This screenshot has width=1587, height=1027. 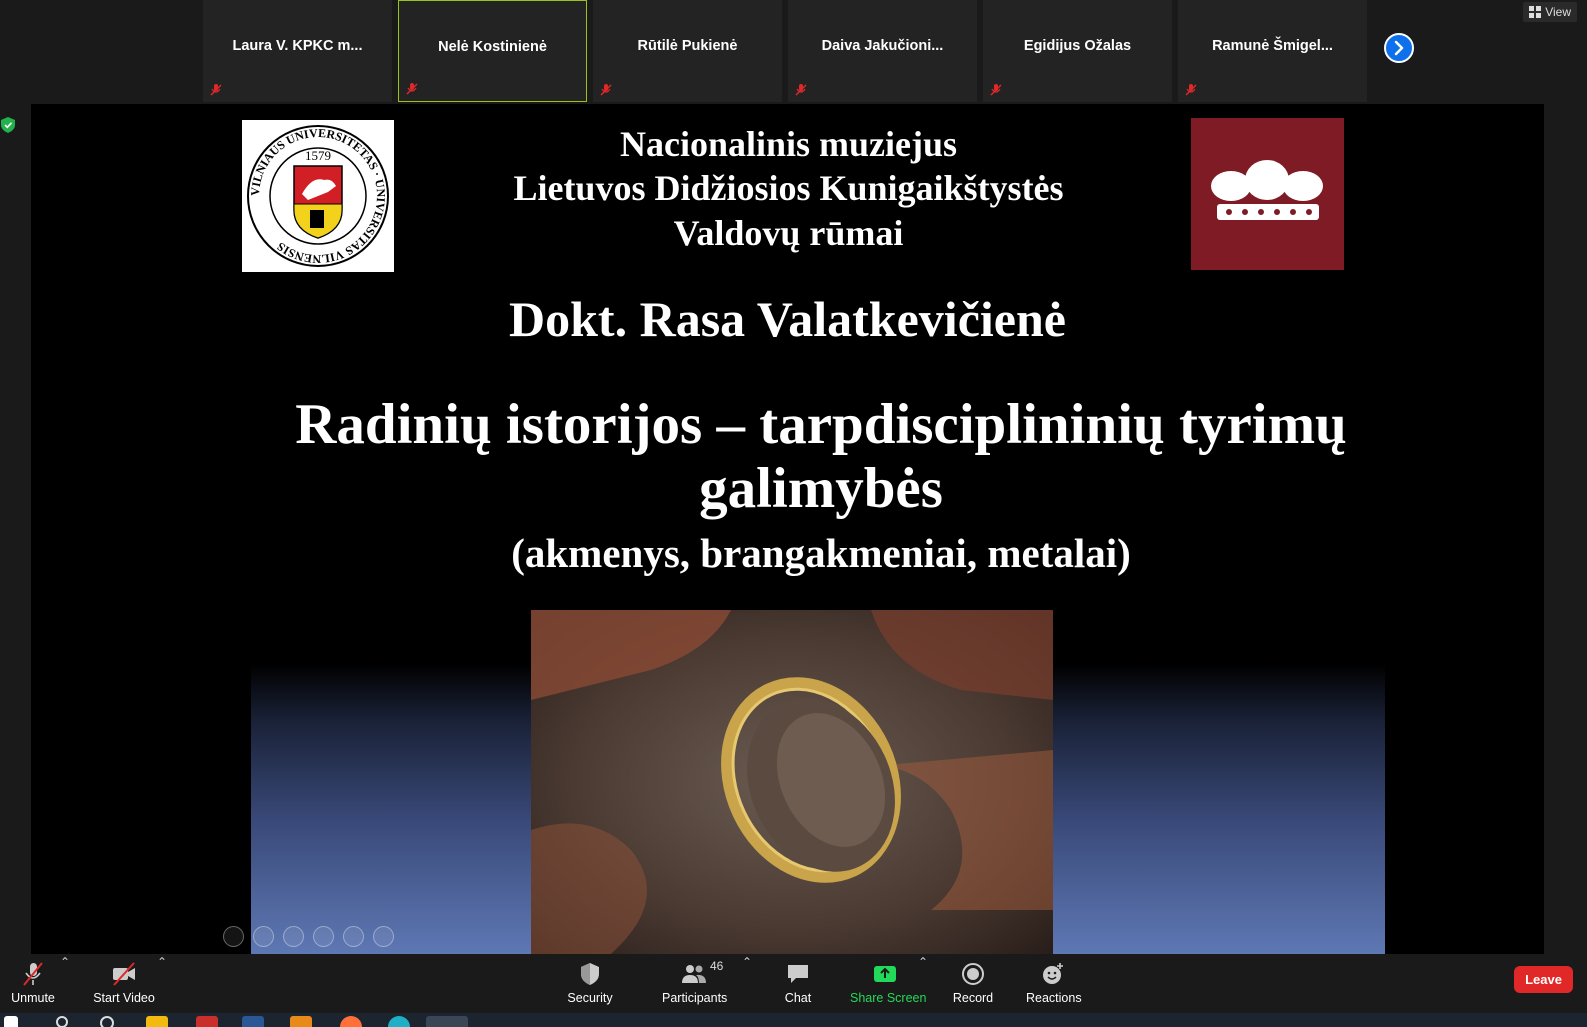 What do you see at coordinates (62, 1021) in the screenshot?
I see `search-icon` at bounding box center [62, 1021].